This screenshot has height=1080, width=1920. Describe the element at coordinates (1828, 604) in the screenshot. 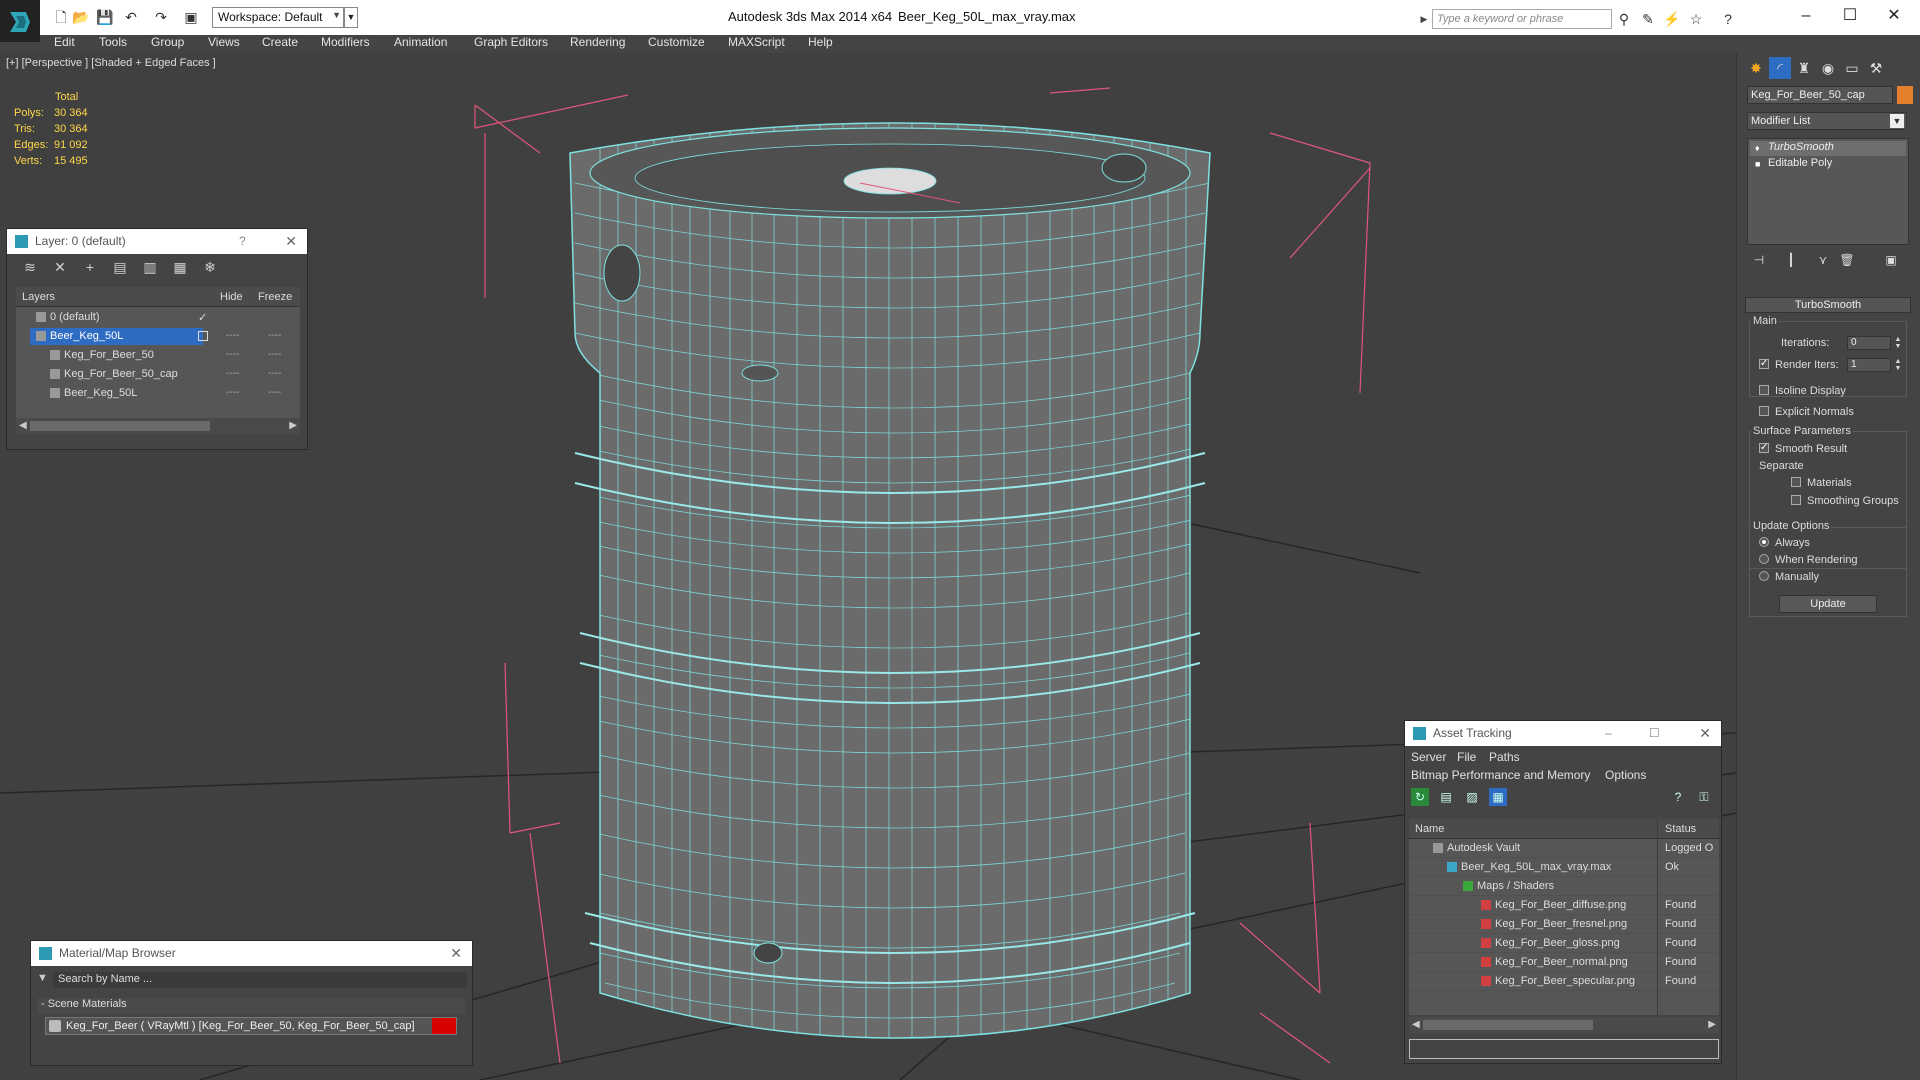

I see `update-button: Update` at that location.